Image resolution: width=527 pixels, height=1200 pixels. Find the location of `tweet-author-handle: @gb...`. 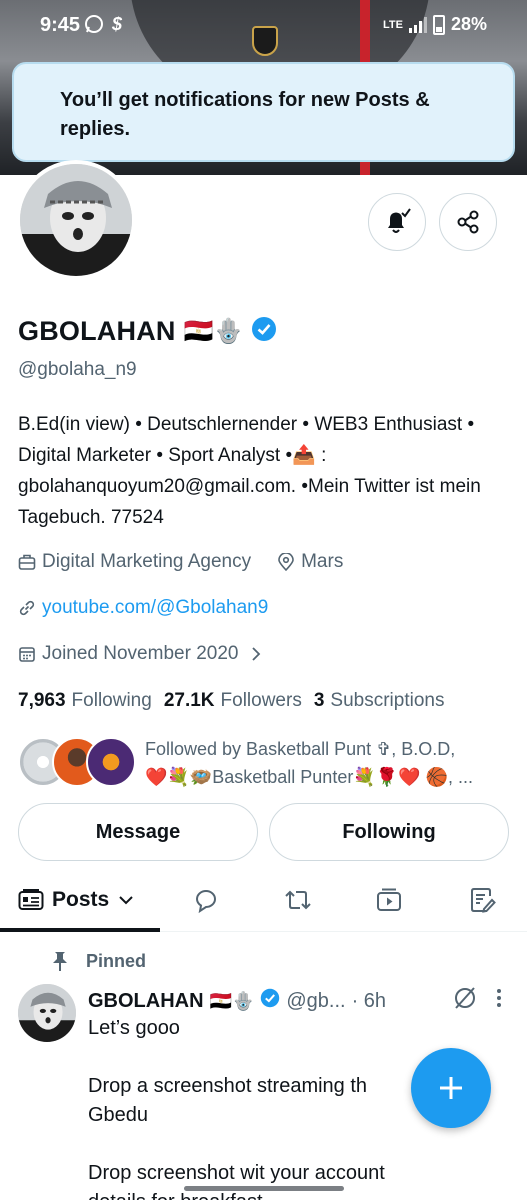

tweet-author-handle: @gb... is located at coordinates (316, 1000).